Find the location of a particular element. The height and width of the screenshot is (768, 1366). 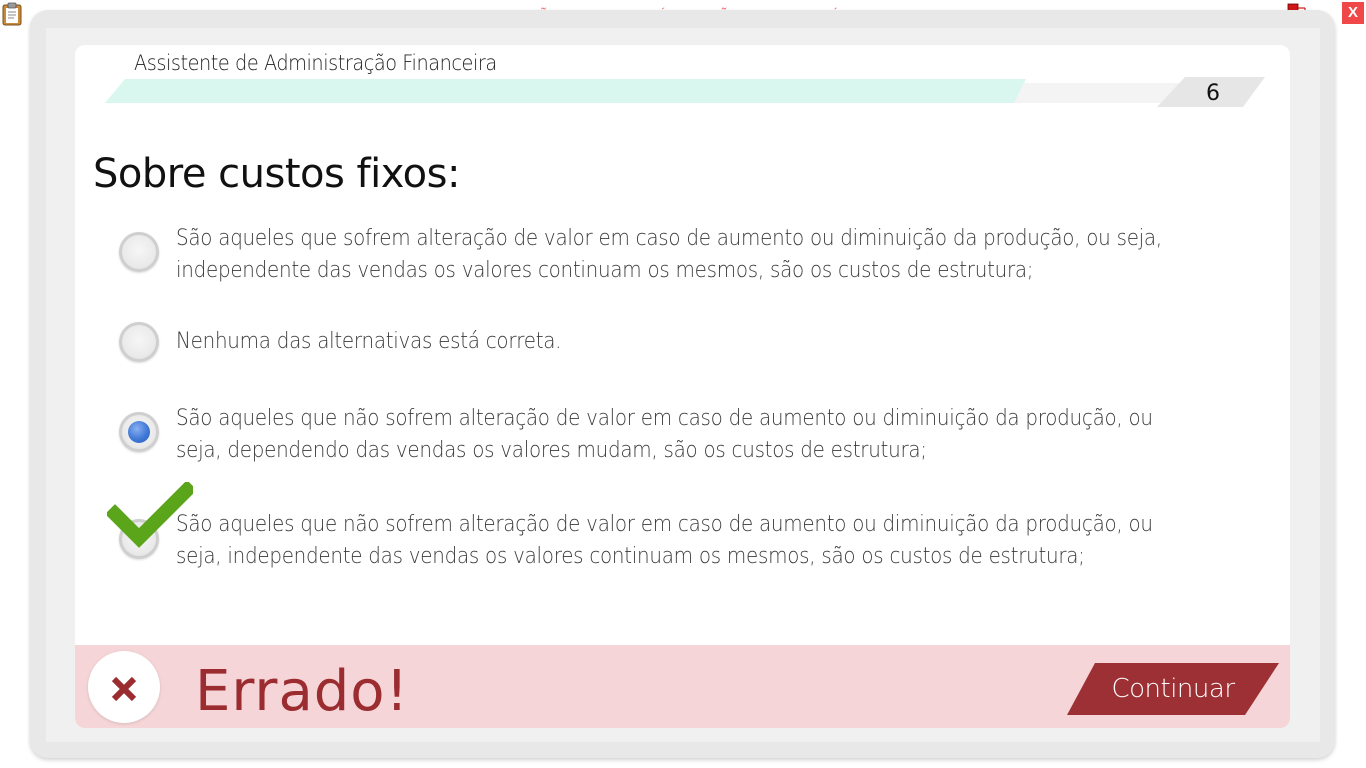

result-text: Errado! is located at coordinates (302, 691).